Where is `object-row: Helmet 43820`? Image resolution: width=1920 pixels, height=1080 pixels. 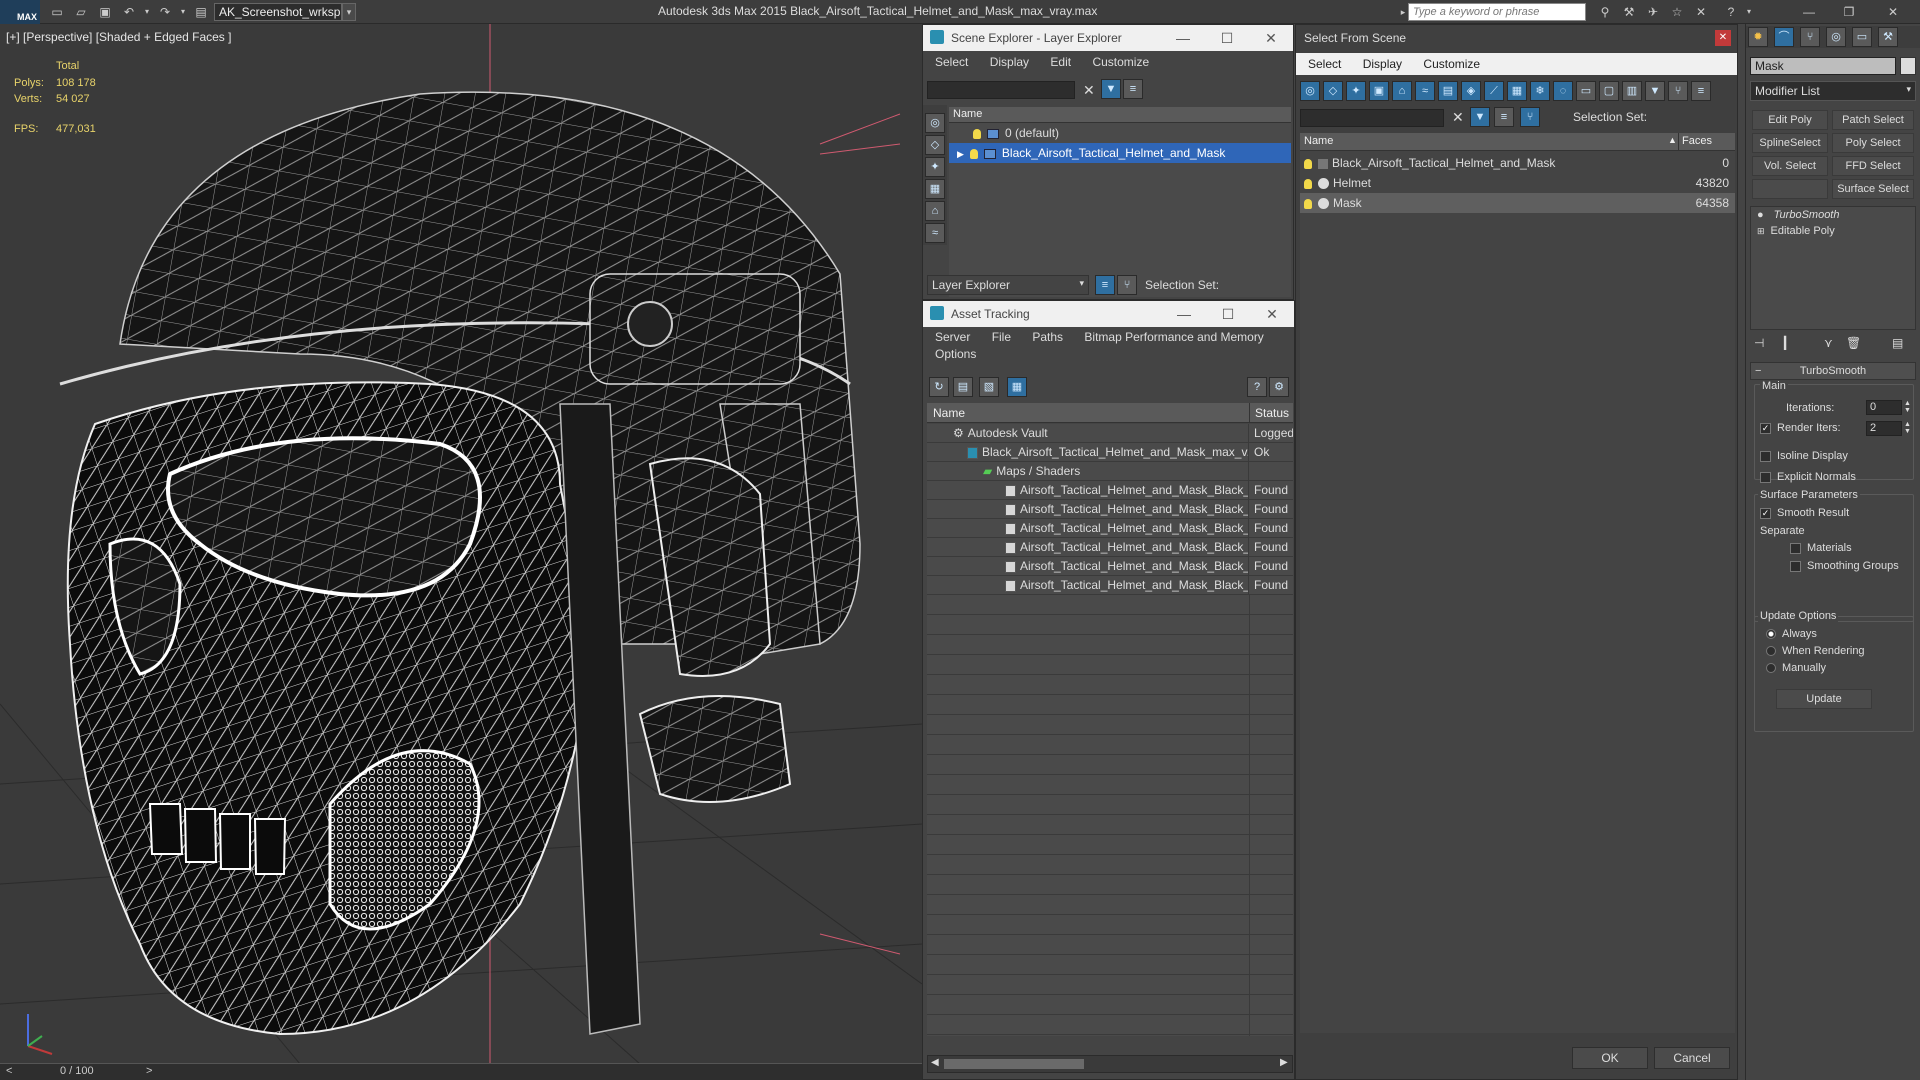
object-row: Helmet 43820 is located at coordinates (1517, 183).